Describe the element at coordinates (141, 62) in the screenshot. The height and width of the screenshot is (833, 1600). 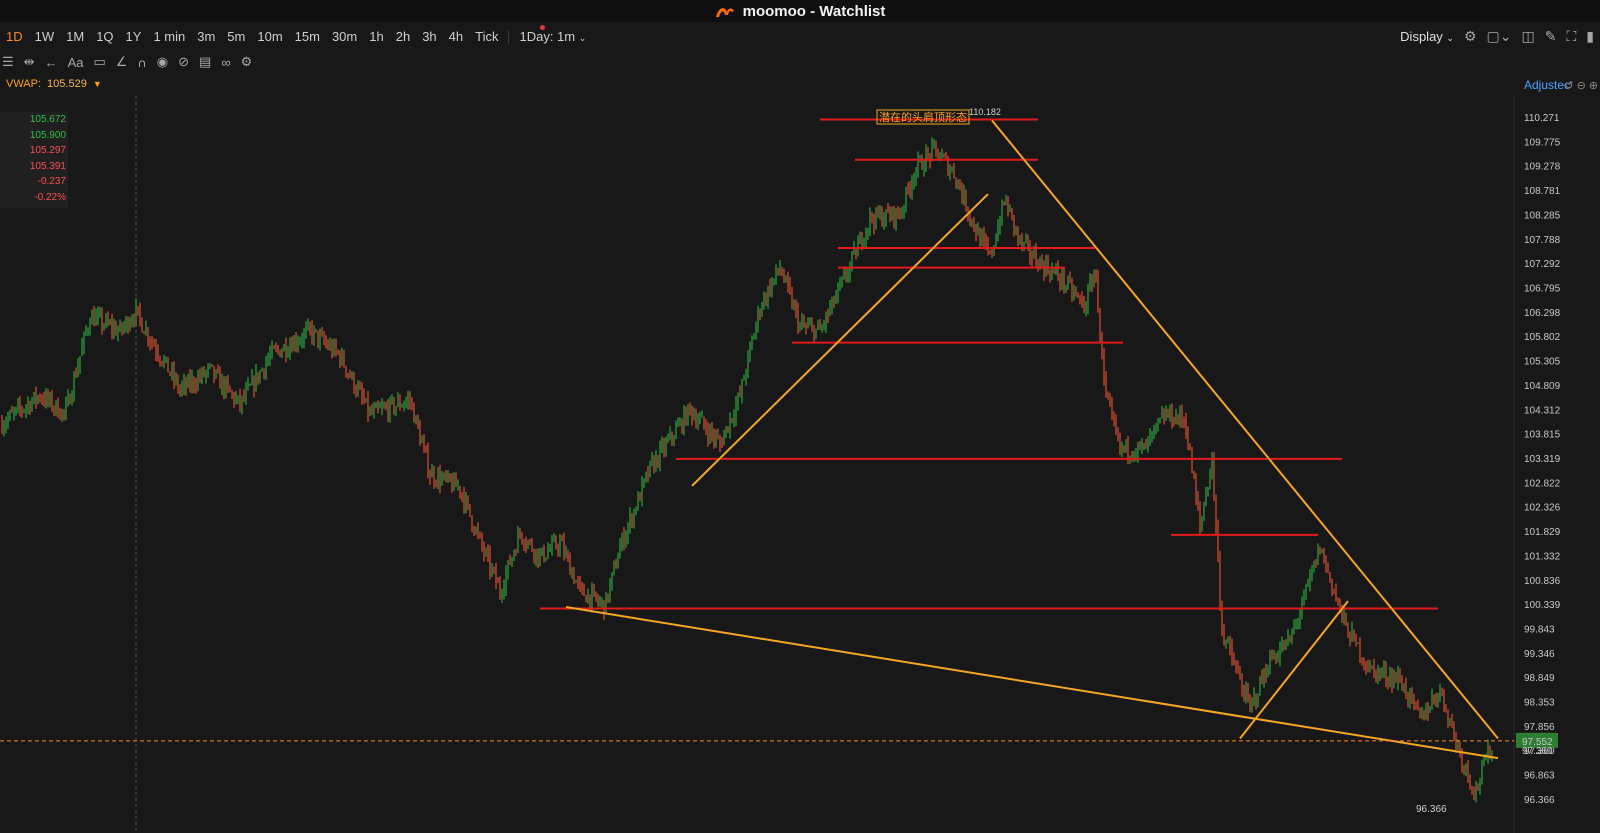
I see `magnet-icon: ∩` at that location.